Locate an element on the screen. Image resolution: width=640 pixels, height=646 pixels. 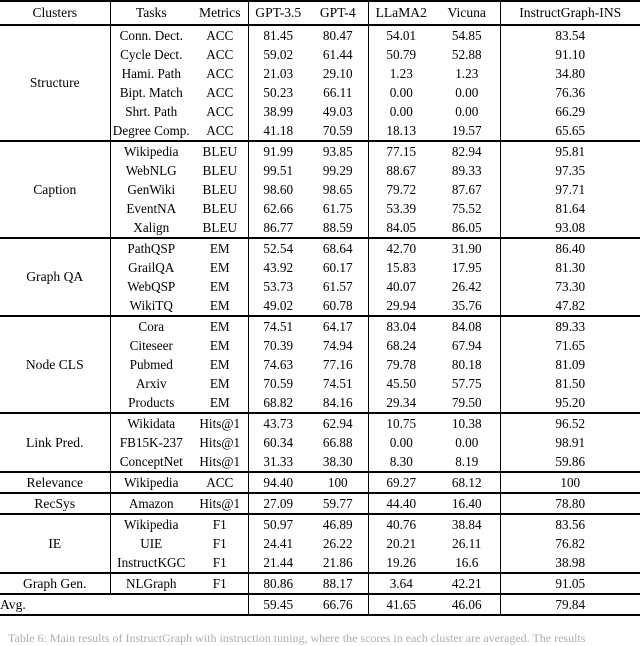
cell-gpt35: 31.33 is located at coordinates (277, 462).